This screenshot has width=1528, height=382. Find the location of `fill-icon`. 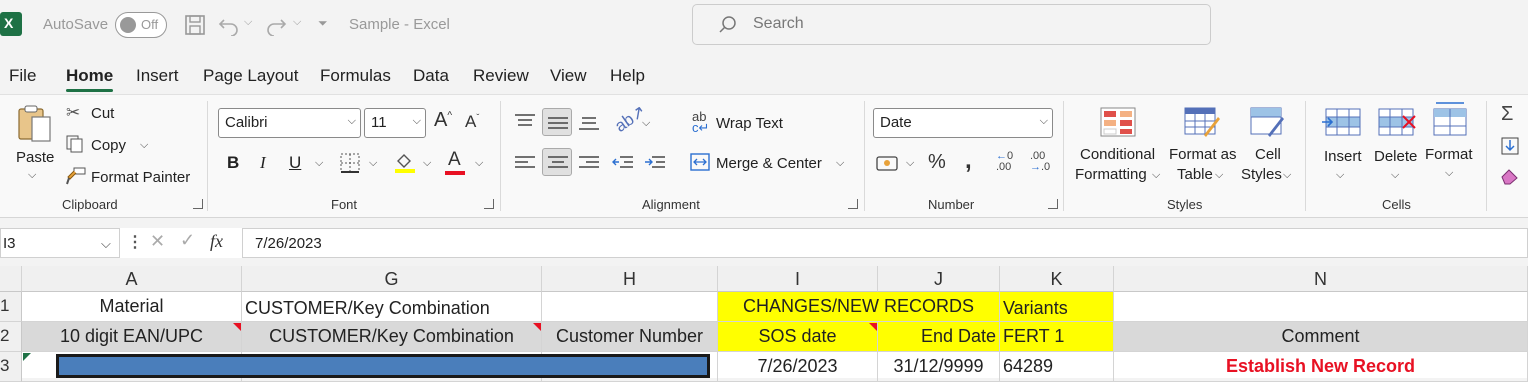

fill-icon is located at coordinates (1510, 146).